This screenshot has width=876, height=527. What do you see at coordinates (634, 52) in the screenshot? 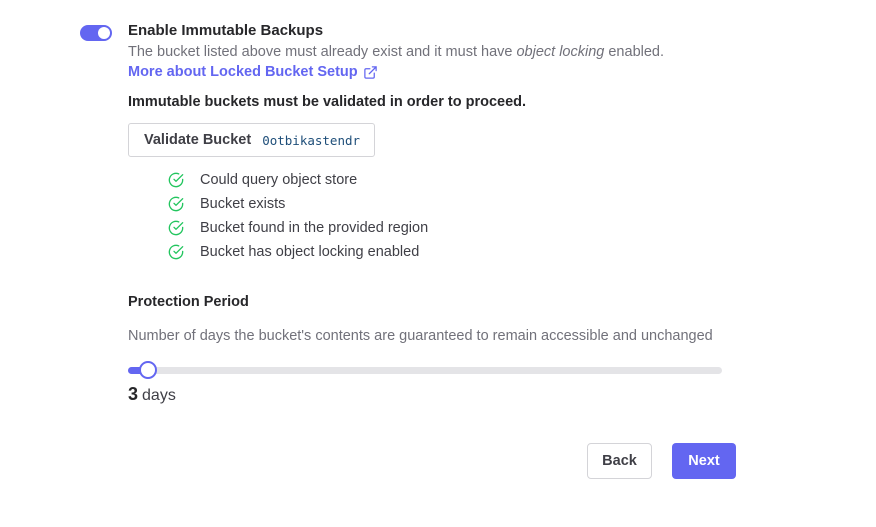
I see `description-suffix: enabled.` at bounding box center [634, 52].